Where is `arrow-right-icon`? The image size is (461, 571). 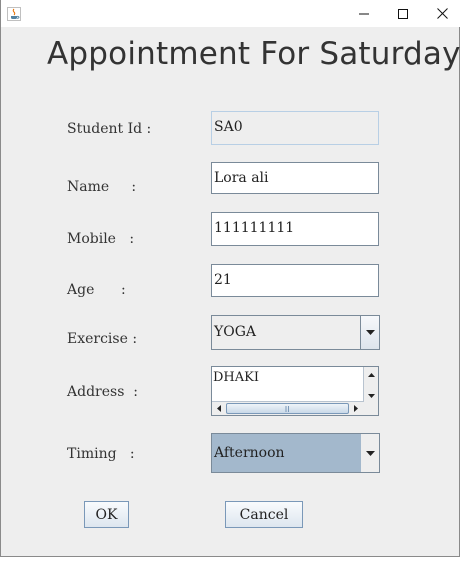 arrow-right-icon is located at coordinates (356, 408).